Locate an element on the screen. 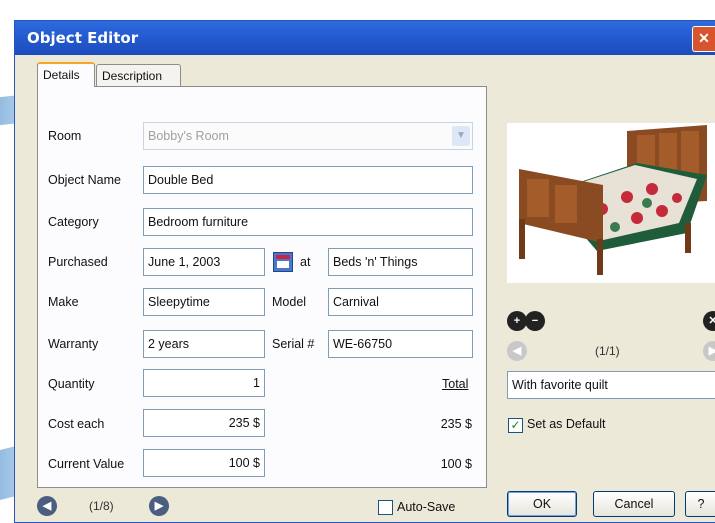 Image resolution: width=715 pixels, height=523 pixels. cost-each-label: Cost each is located at coordinates (76, 424).